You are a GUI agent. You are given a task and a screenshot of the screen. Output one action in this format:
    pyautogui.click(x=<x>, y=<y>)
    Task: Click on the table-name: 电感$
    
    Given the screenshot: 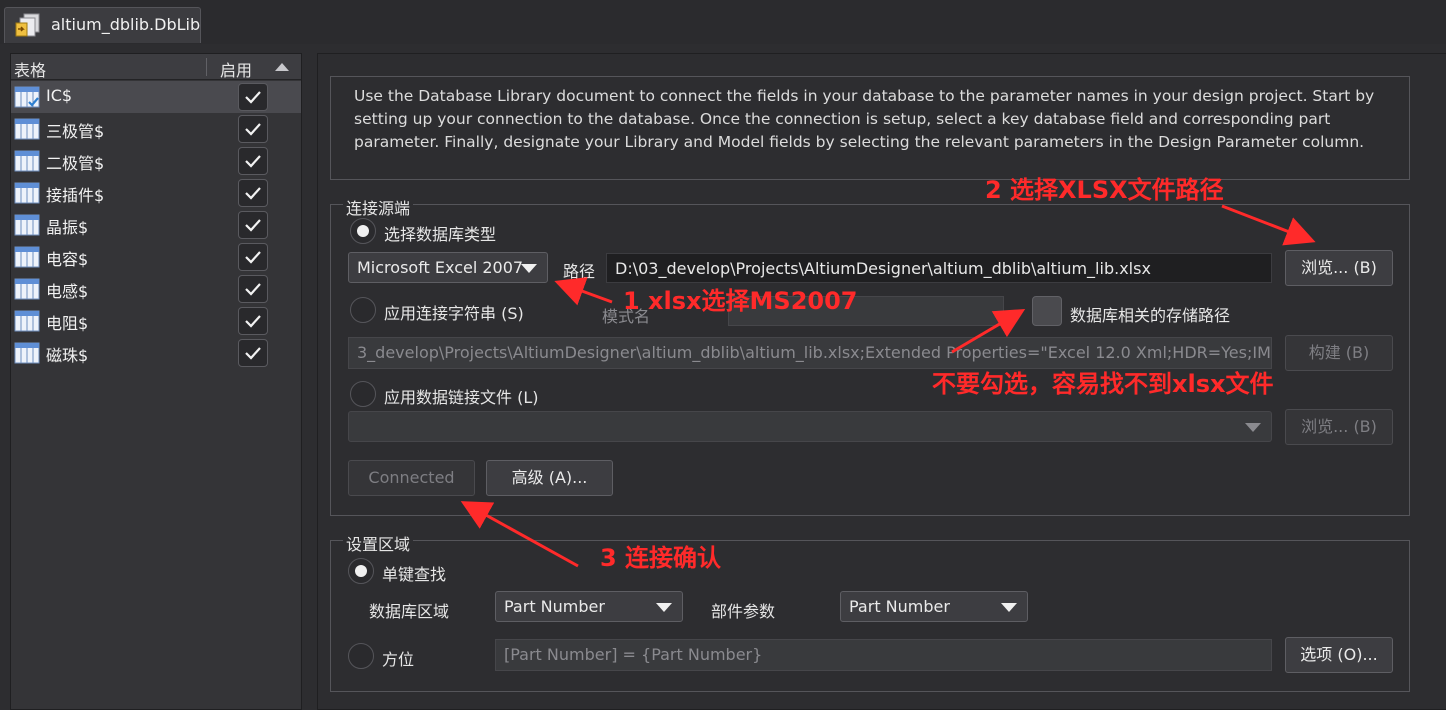 What is the action you would take?
    pyautogui.click(x=67, y=291)
    